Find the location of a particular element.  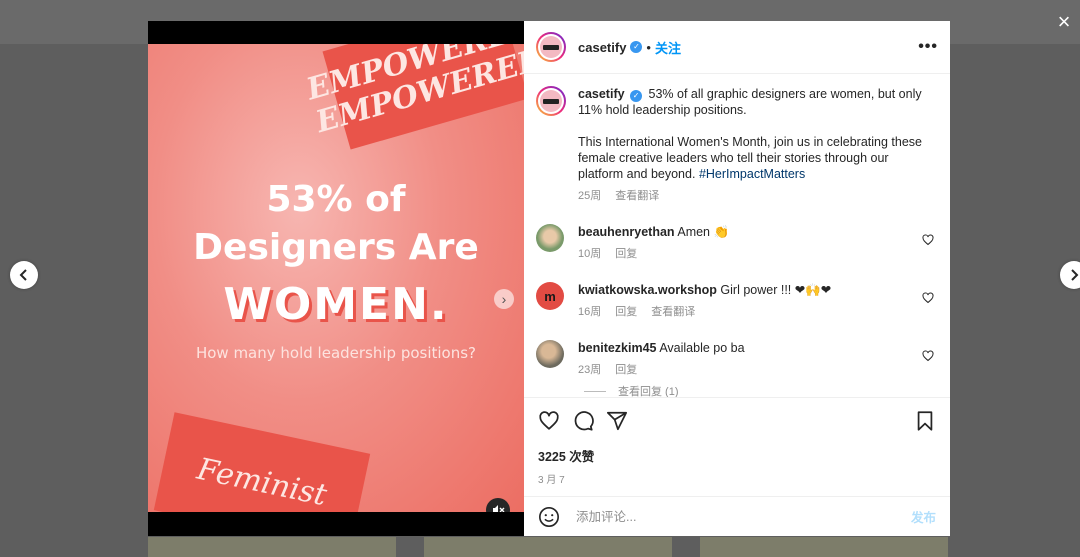

image-headline-3: WOMEN. is located at coordinates (336, 304).